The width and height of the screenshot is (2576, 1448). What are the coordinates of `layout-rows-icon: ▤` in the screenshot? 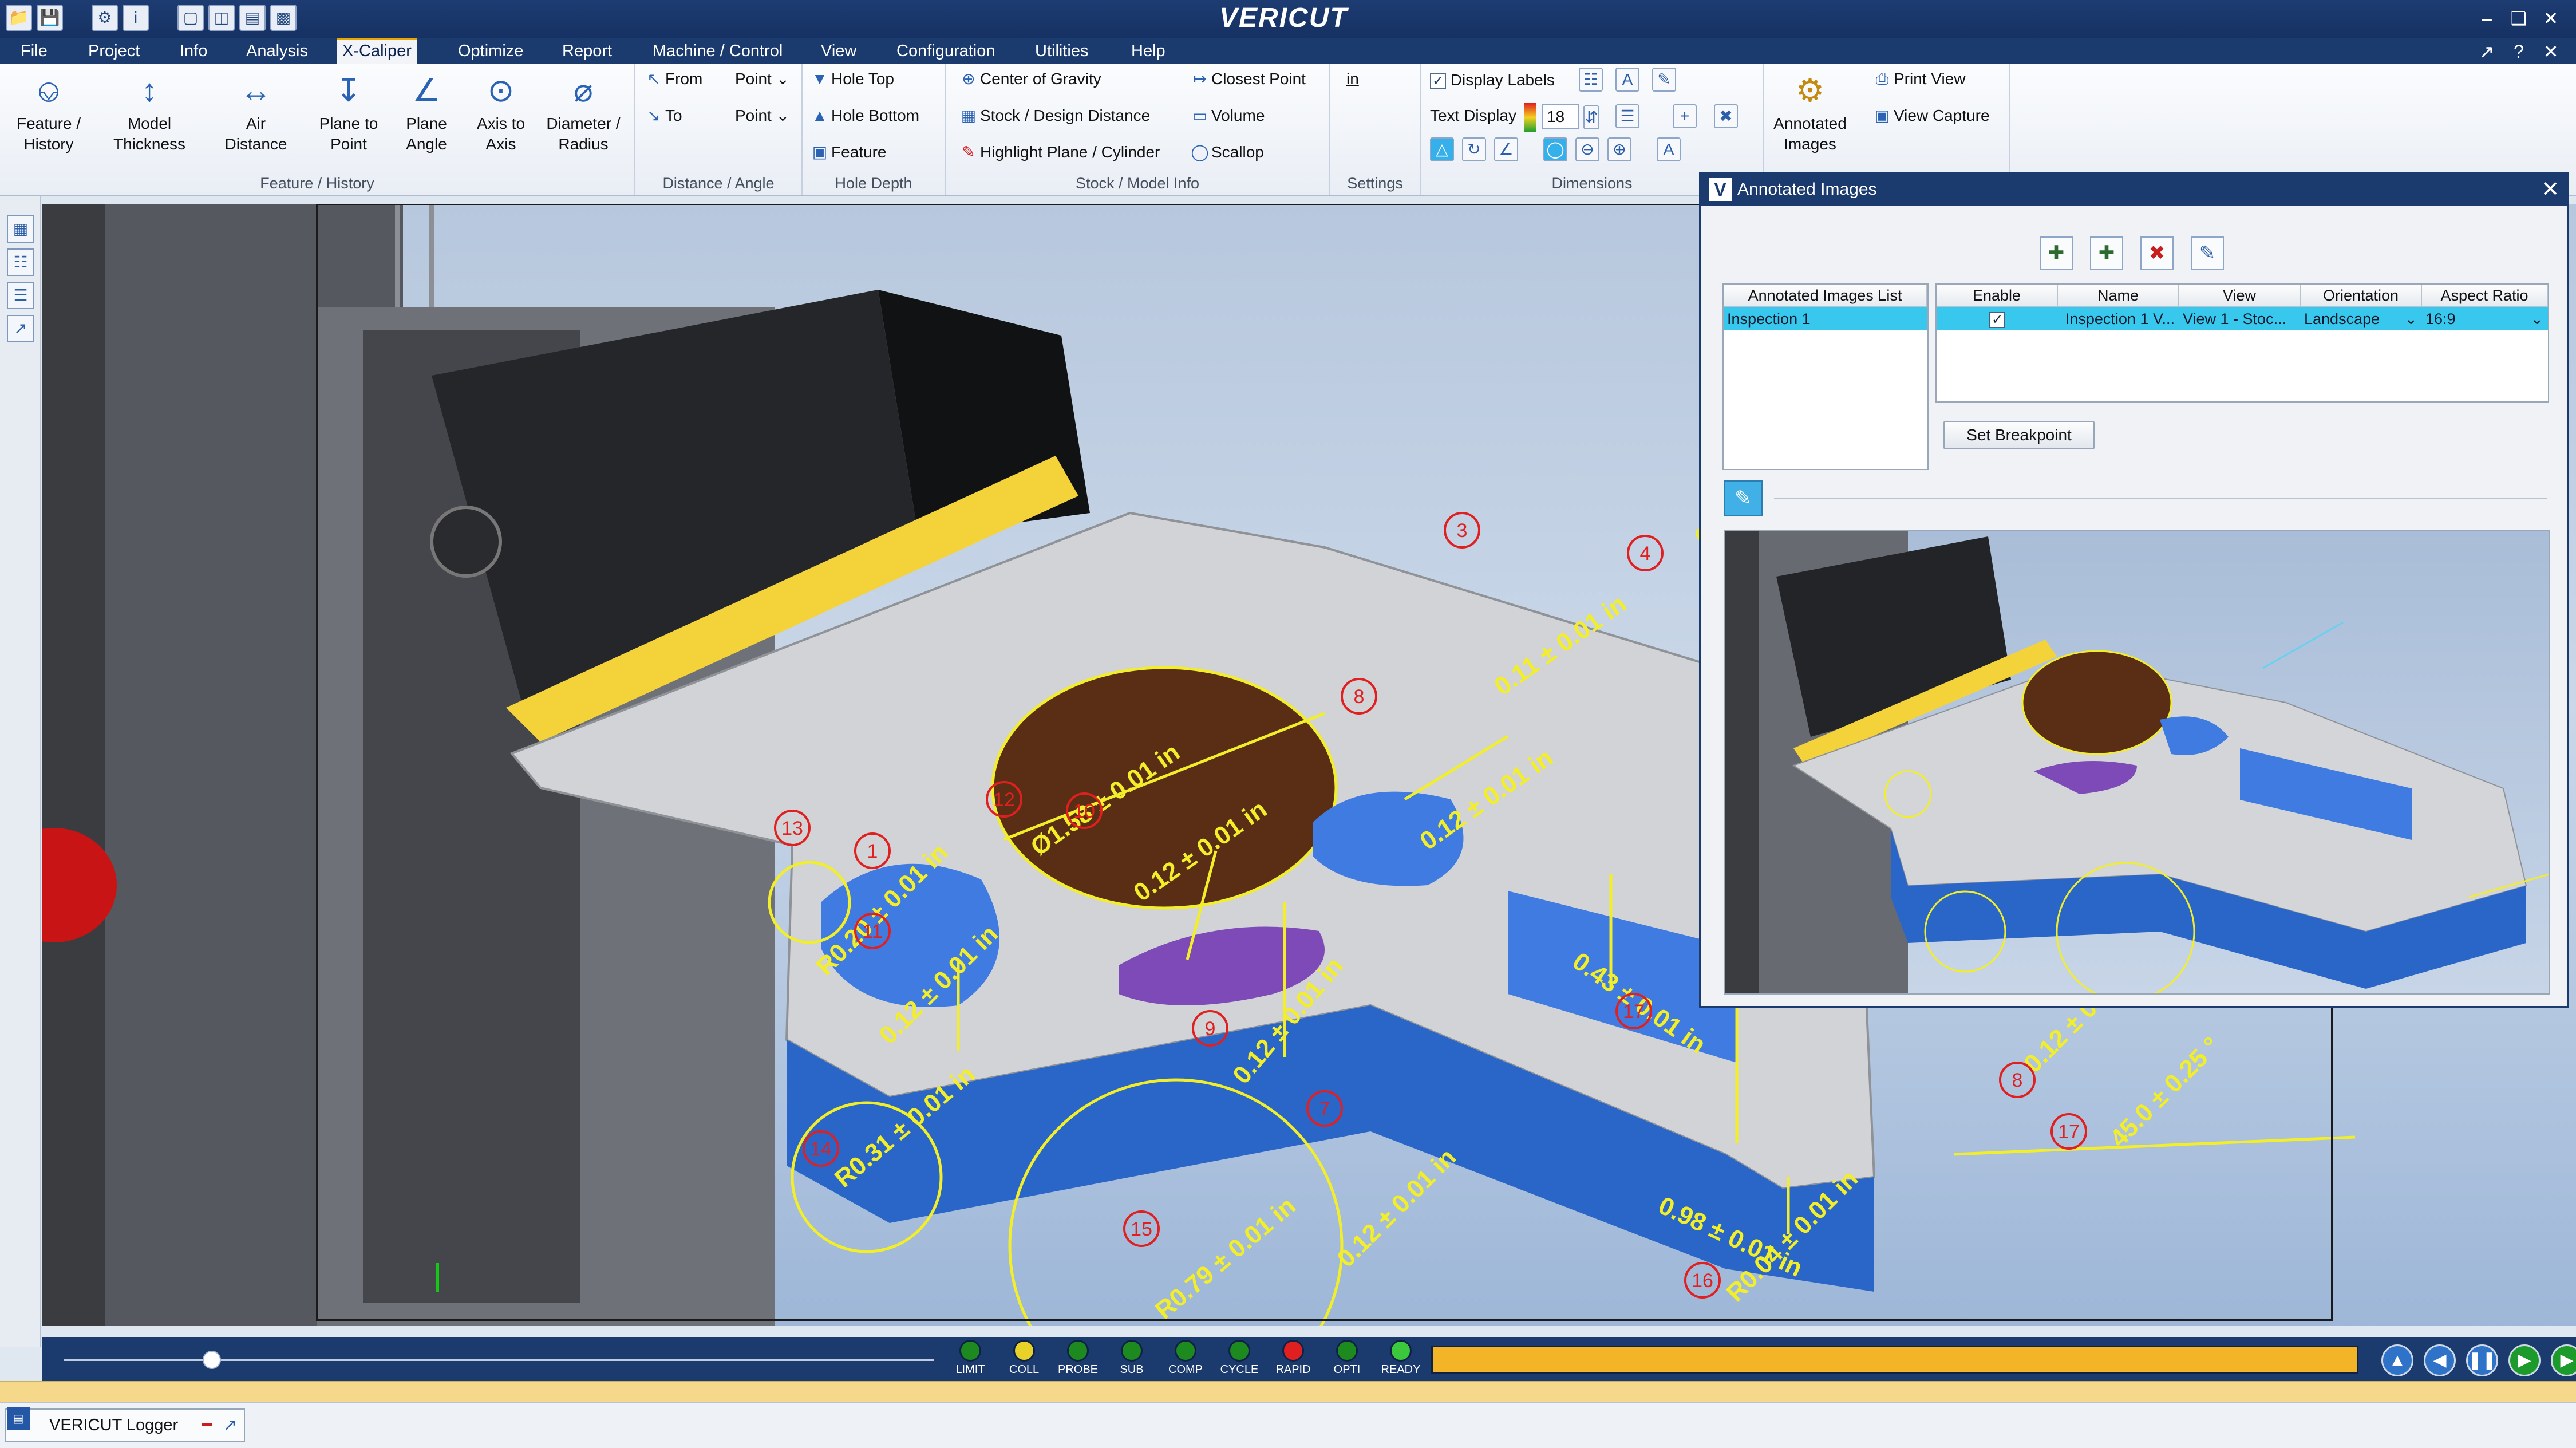 It's located at (252, 18).